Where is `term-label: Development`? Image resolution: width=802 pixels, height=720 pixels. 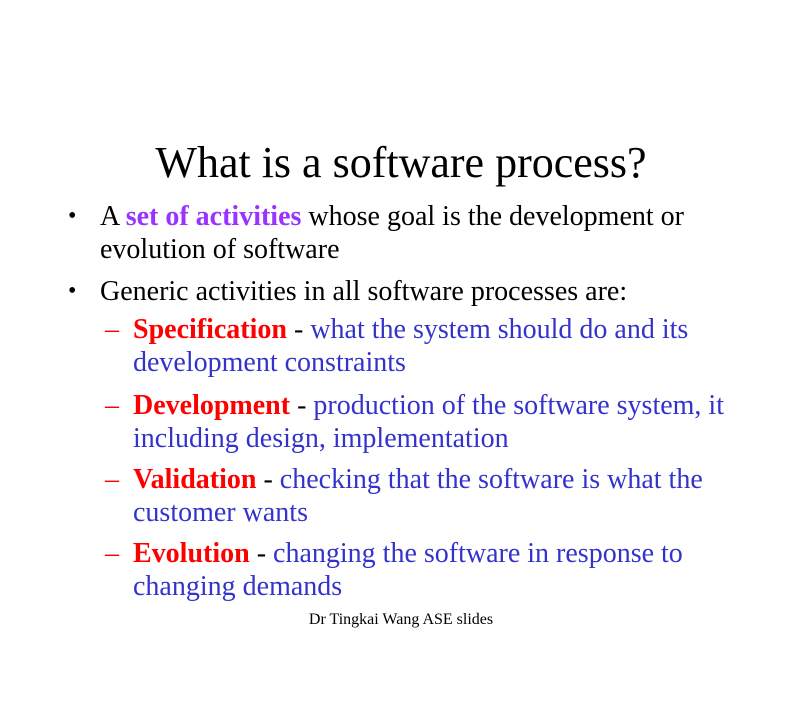 term-label: Development is located at coordinates (212, 405).